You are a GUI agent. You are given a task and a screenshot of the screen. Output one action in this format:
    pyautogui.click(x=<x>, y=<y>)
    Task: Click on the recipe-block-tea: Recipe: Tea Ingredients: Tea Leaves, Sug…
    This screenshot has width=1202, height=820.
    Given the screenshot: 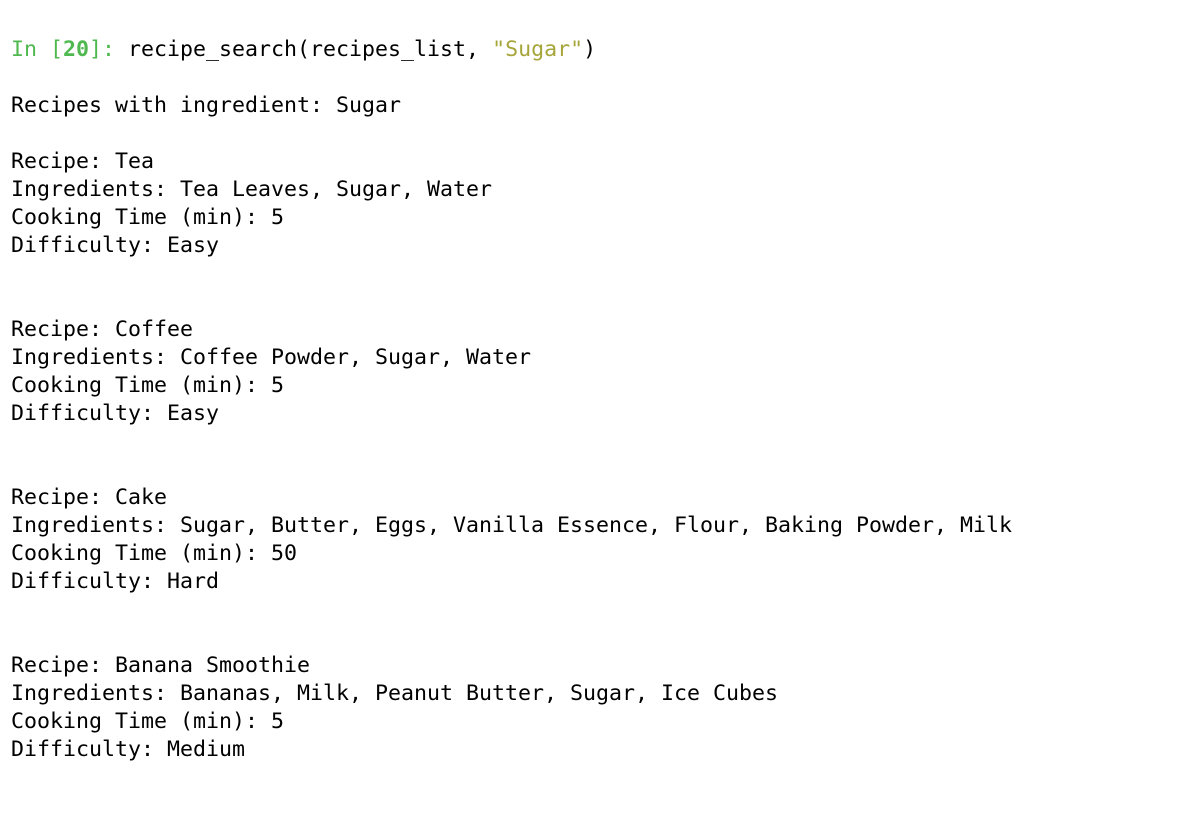 What is the action you would take?
    pyautogui.click(x=601, y=204)
    